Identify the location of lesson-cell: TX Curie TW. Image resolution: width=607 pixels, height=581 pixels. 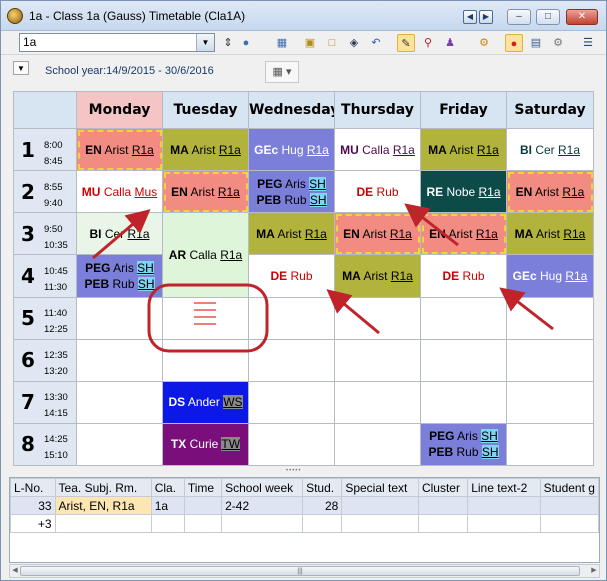
(205, 444).